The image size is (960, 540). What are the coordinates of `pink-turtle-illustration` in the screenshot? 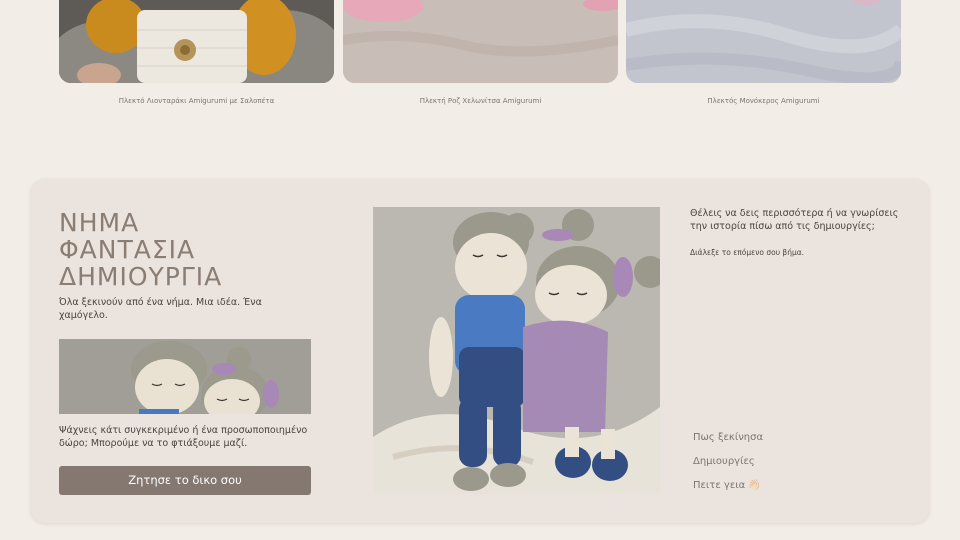 It's located at (480, 41).